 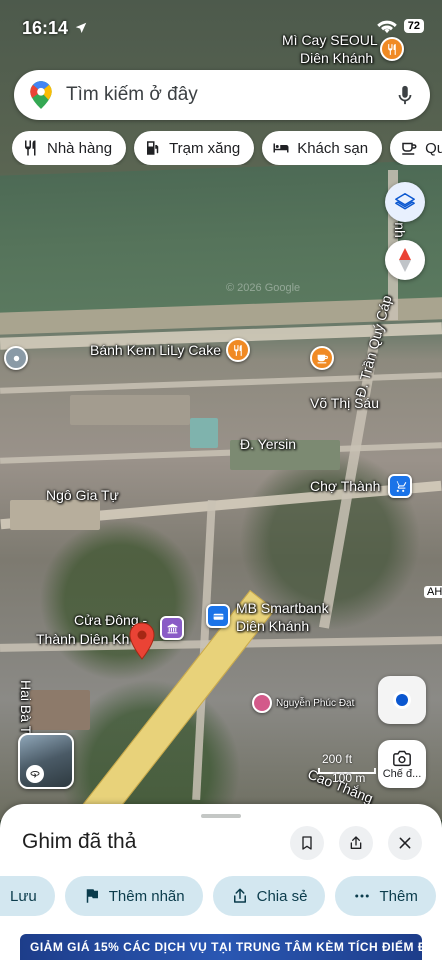 I want to click on street-label-yersin: Đ. Yersin, so click(x=268, y=444).